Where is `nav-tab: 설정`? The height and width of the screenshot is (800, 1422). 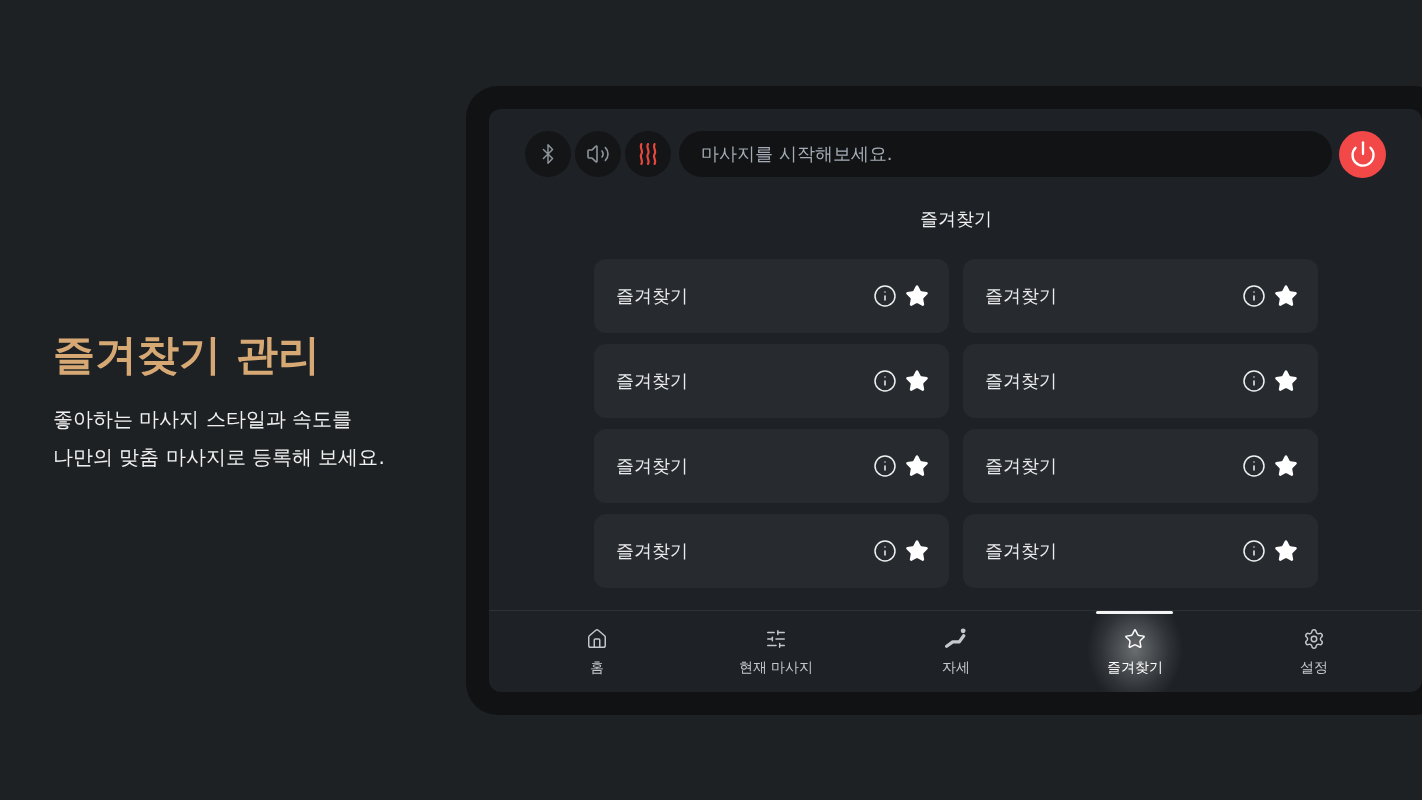
nav-tab: 설정 is located at coordinates (1314, 651).